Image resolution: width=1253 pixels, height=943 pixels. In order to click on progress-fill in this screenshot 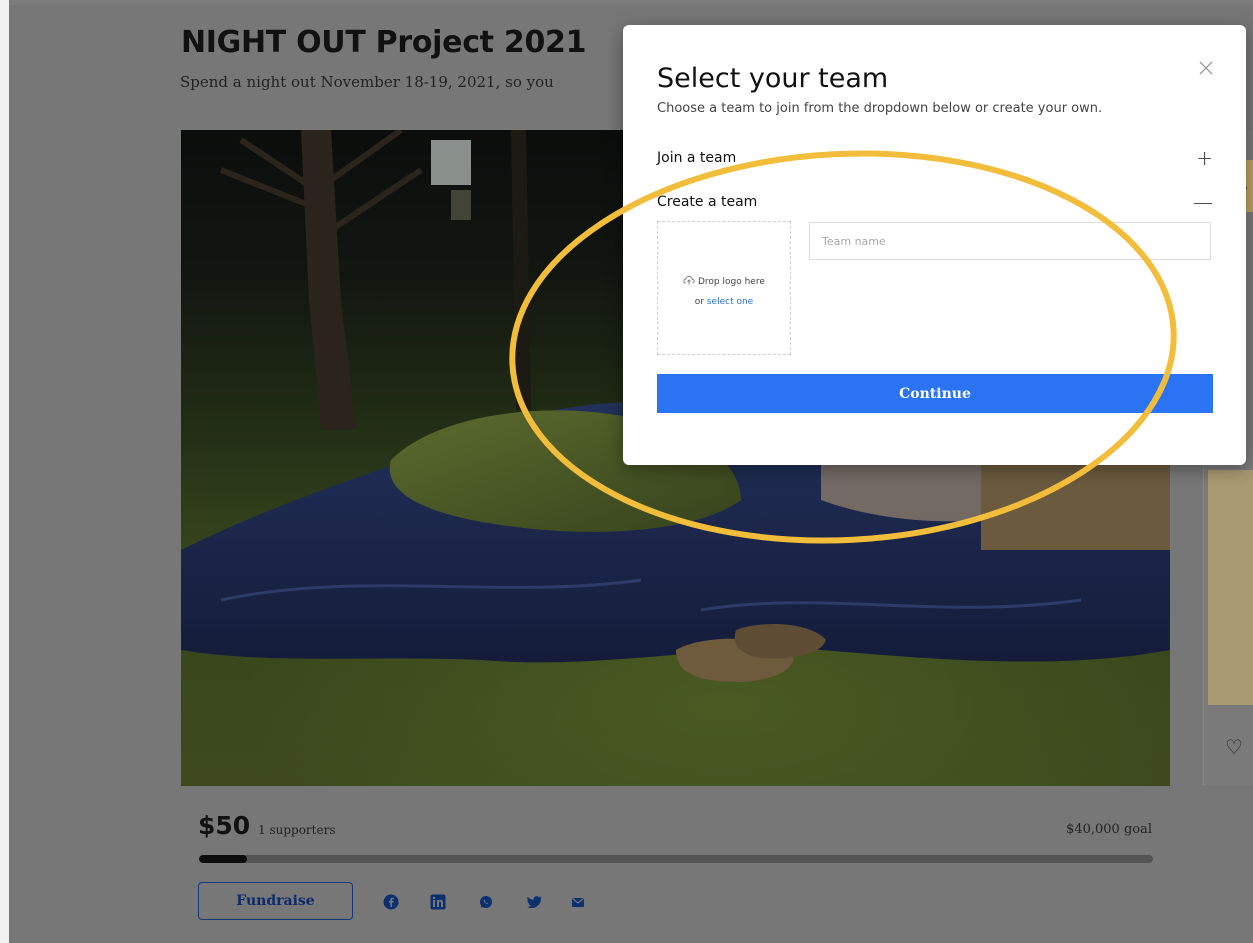, I will do `click(223, 859)`.